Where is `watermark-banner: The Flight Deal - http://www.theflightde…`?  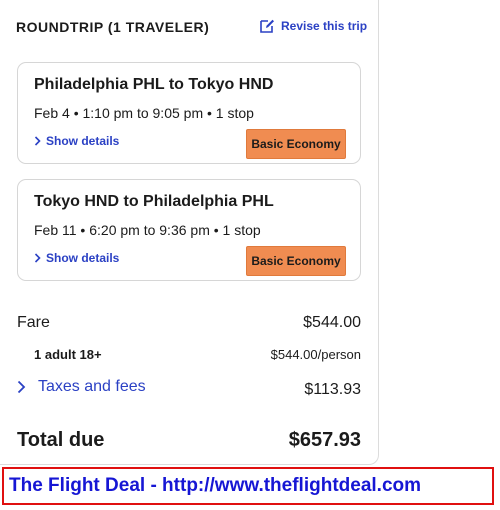 watermark-banner: The Flight Deal - http://www.theflightde… is located at coordinates (248, 486).